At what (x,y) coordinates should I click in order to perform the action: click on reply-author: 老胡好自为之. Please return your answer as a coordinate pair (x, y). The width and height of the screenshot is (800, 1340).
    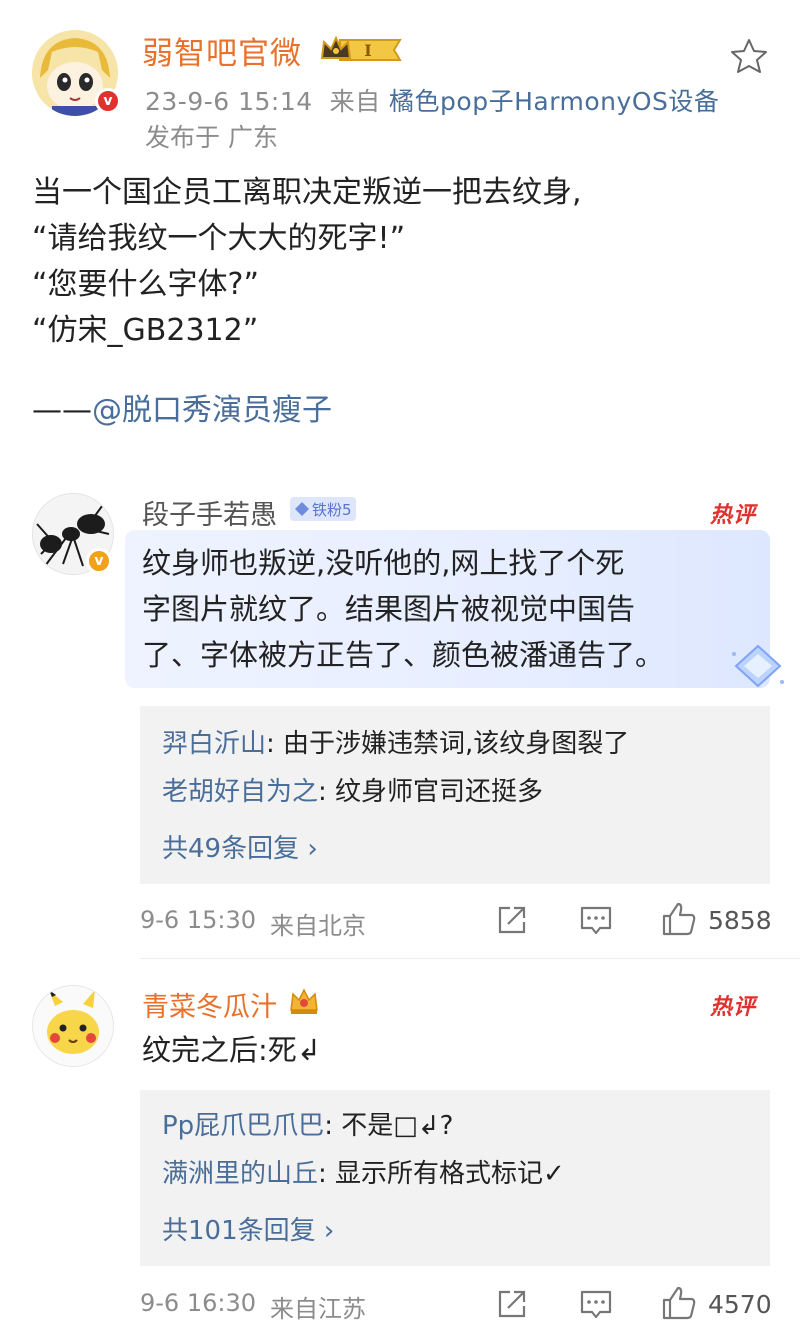
    Looking at the image, I should click on (240, 792).